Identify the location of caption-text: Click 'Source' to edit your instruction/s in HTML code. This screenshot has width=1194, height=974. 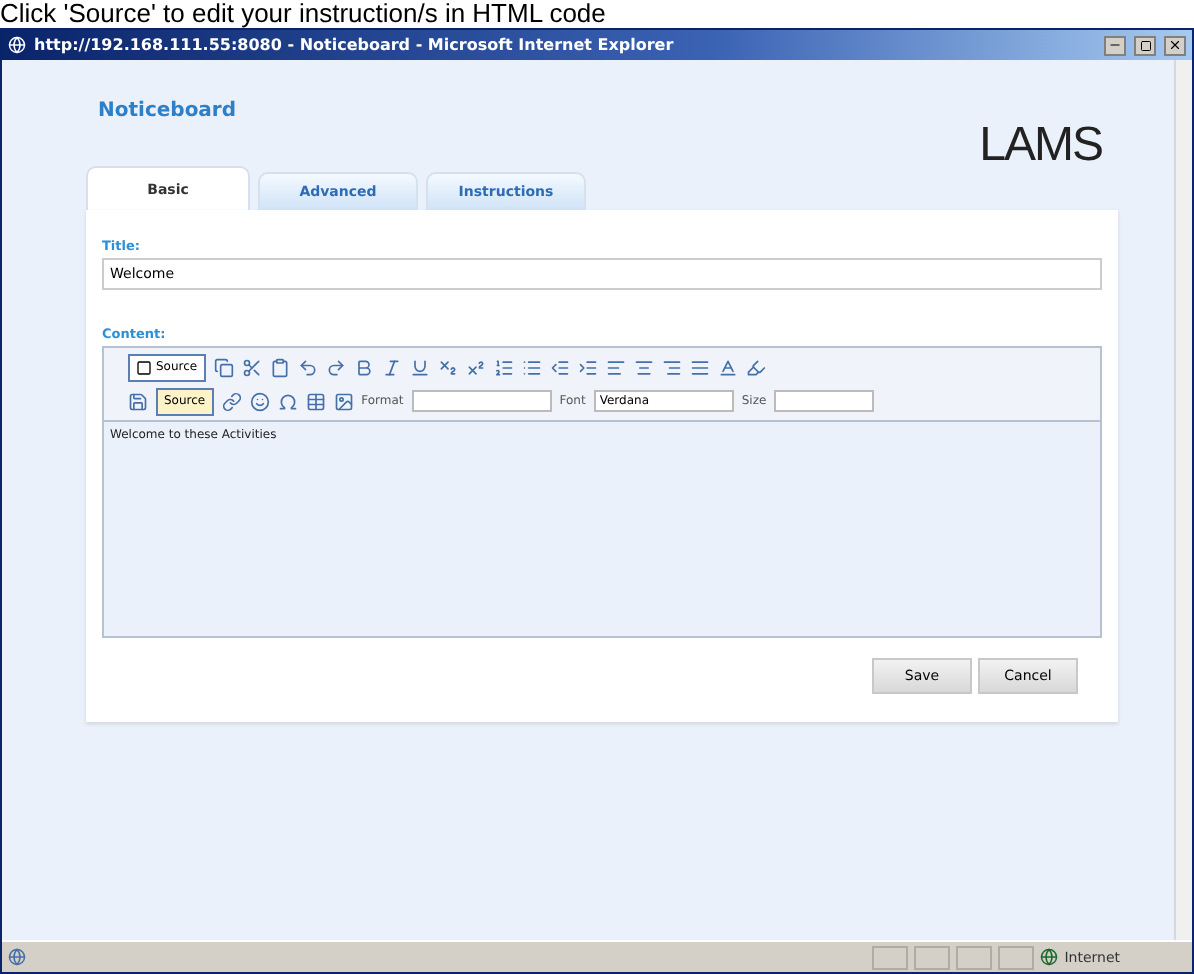
(304, 14).